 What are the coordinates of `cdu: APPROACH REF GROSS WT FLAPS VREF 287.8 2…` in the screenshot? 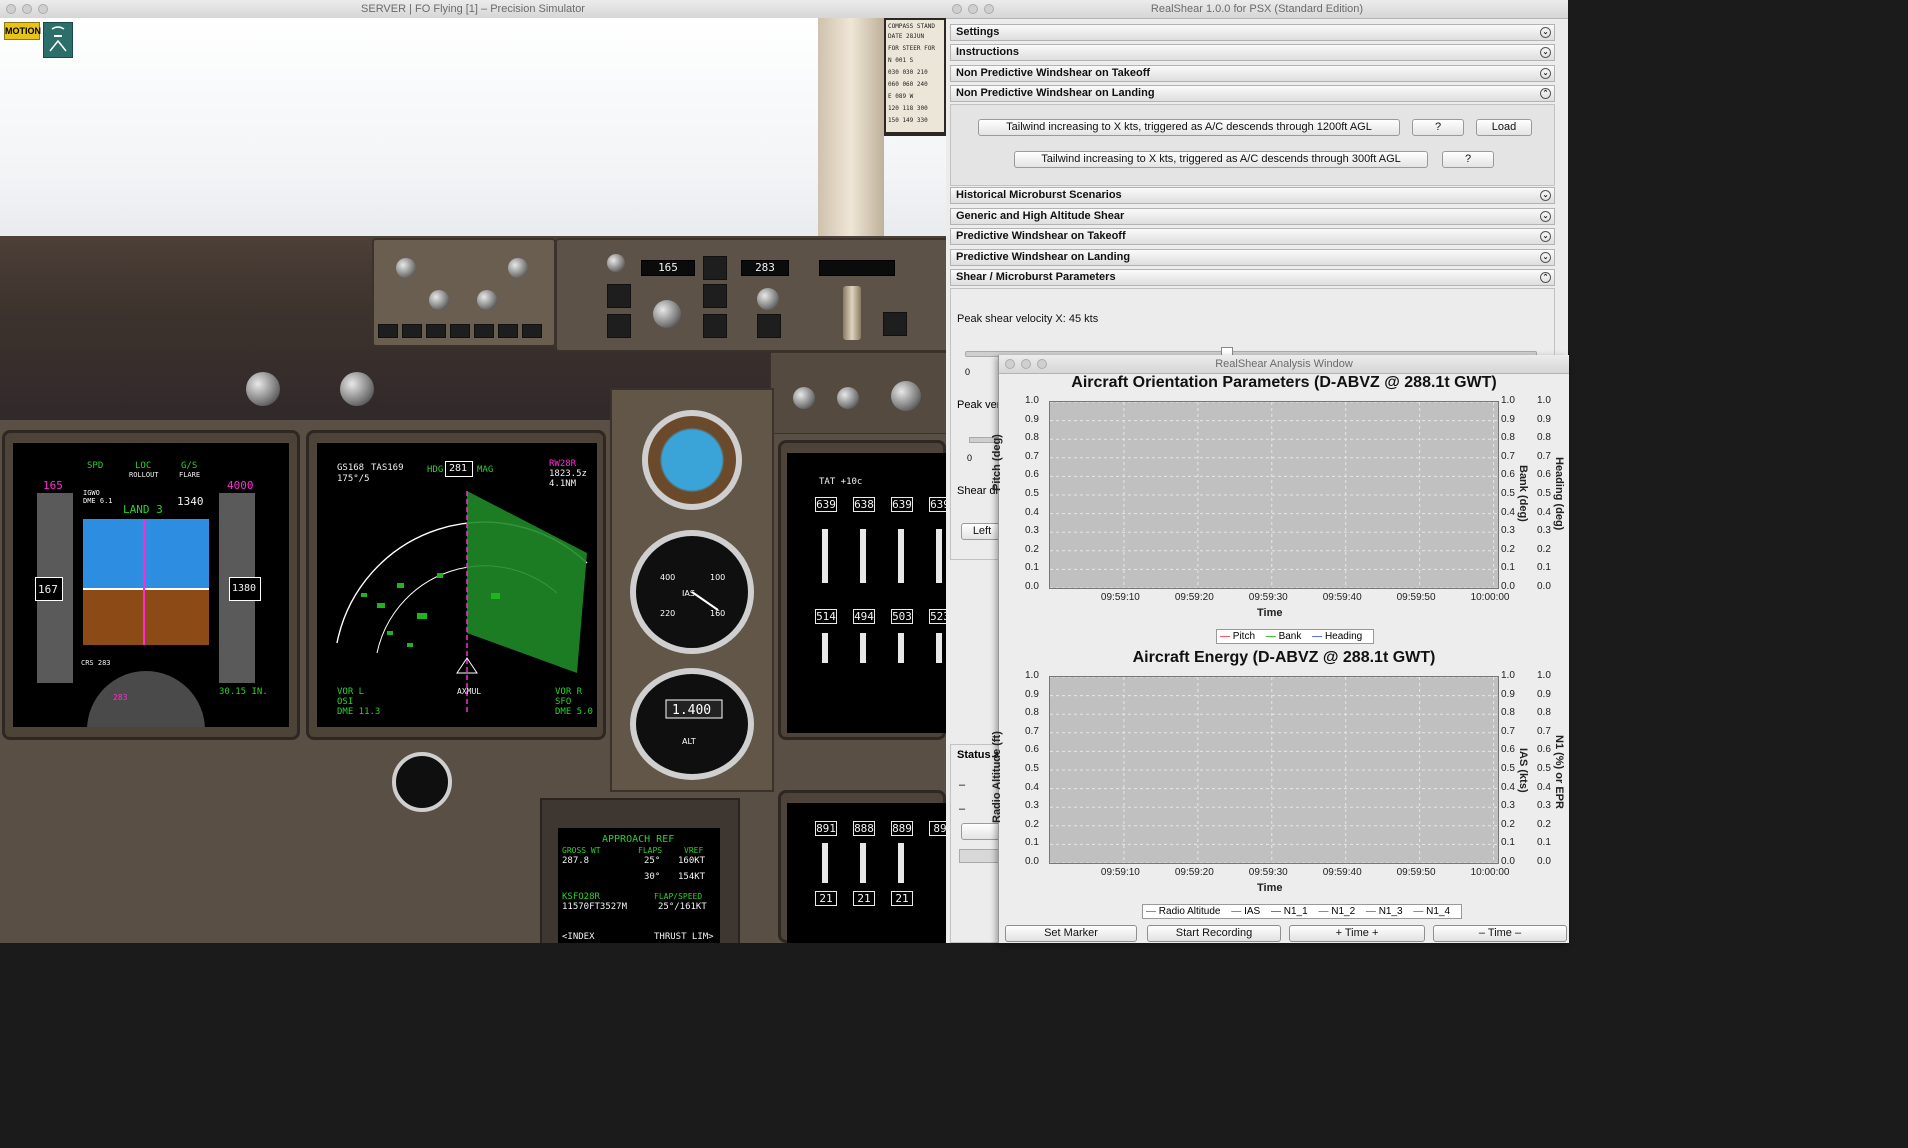 It's located at (640, 870).